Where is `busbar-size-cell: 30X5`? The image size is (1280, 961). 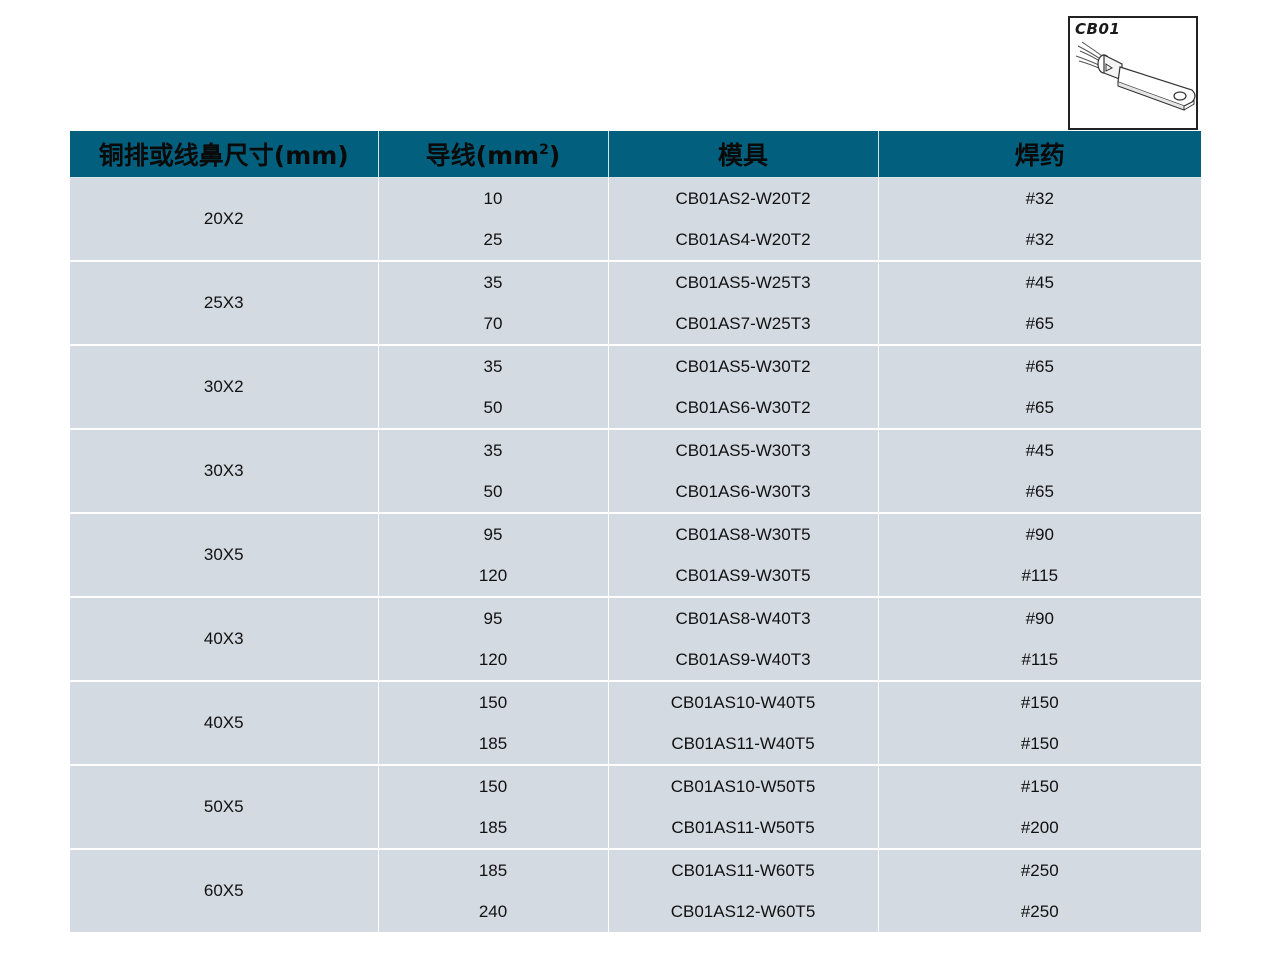 busbar-size-cell: 30X5 is located at coordinates (224, 554).